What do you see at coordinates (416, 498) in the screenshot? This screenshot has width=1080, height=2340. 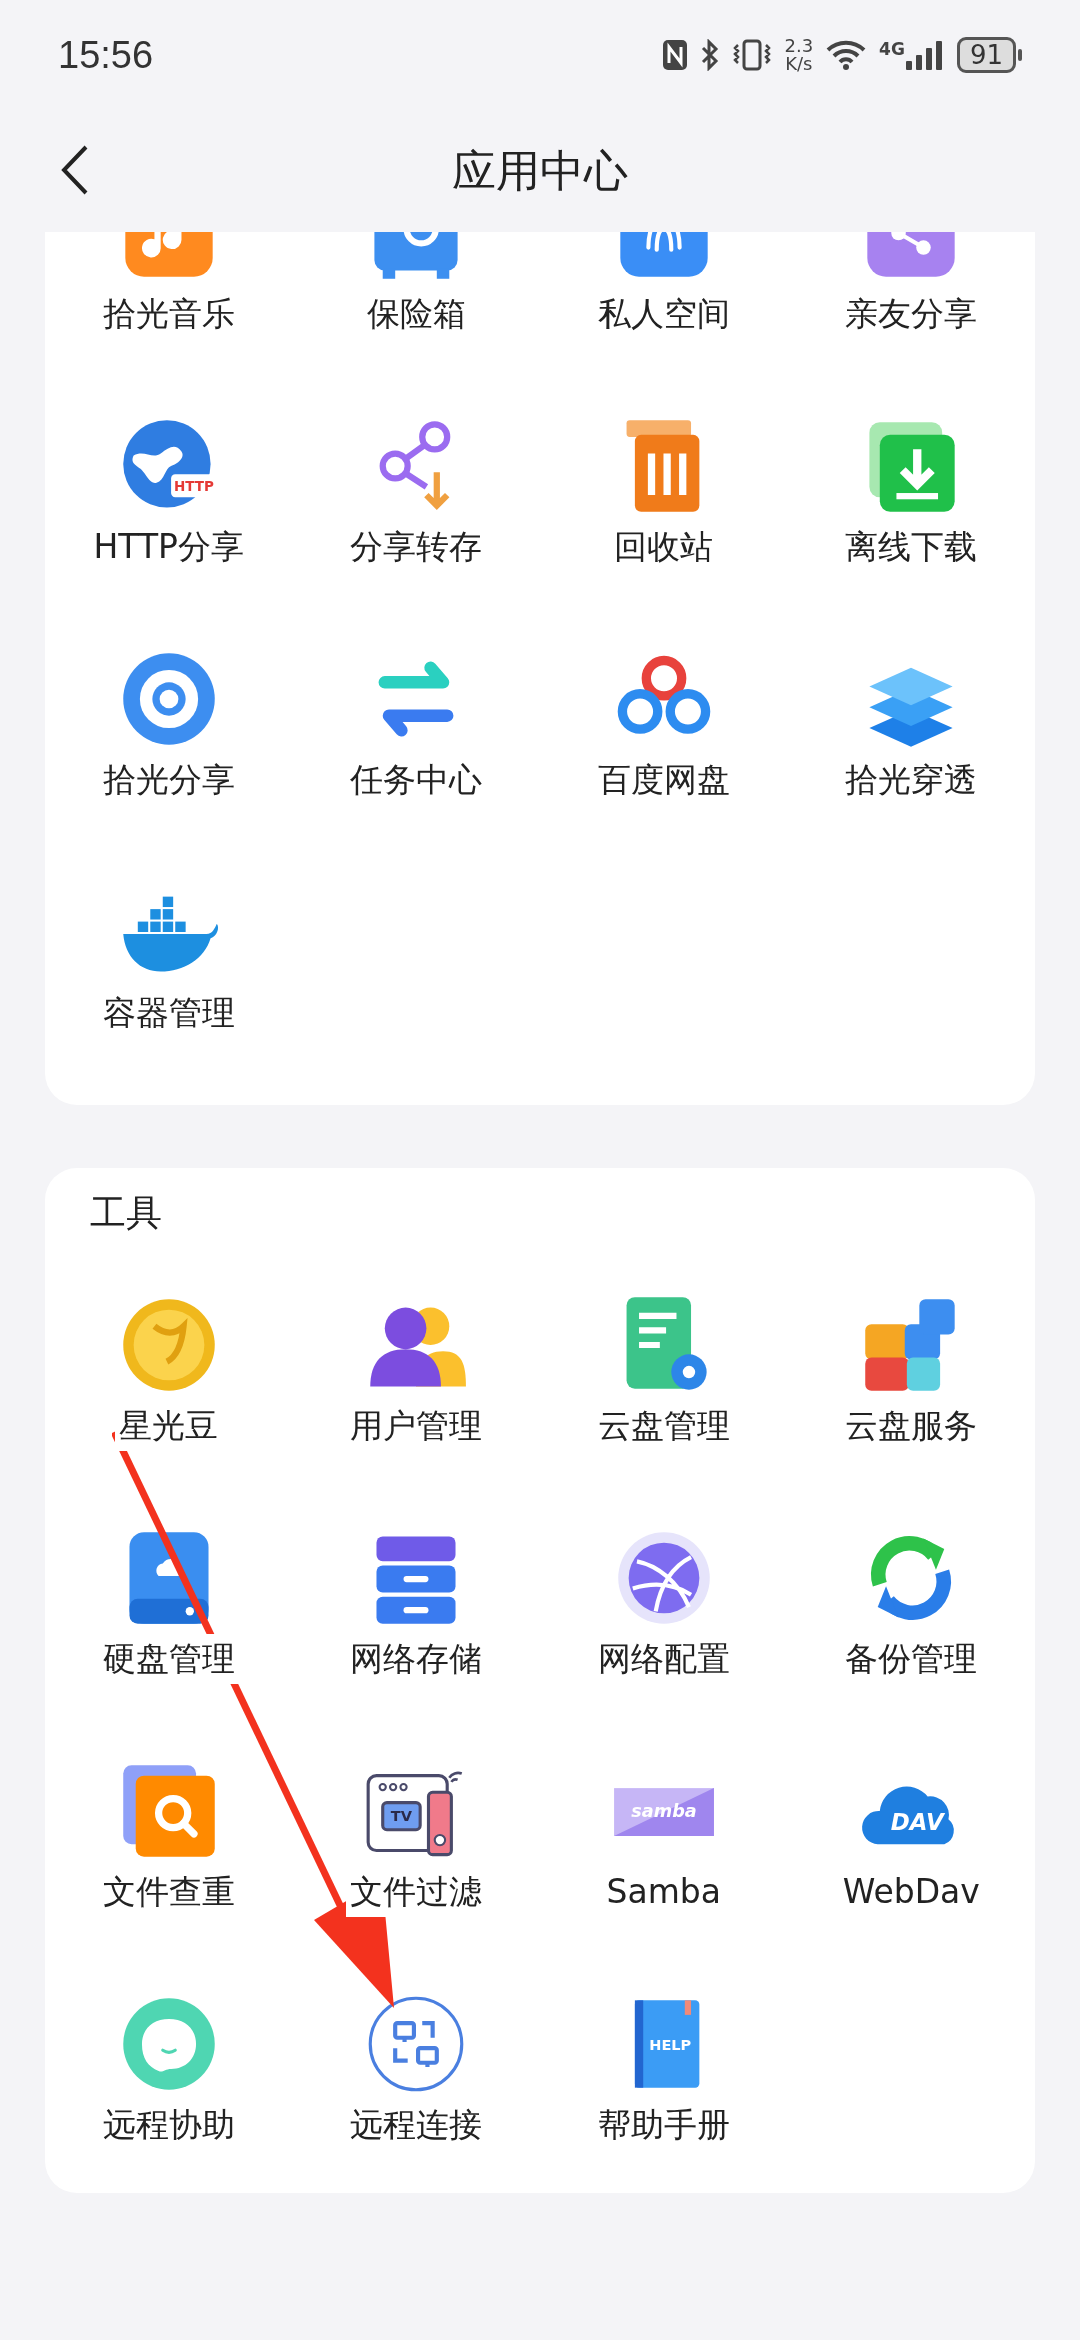 I see `app-button: 分享转存` at bounding box center [416, 498].